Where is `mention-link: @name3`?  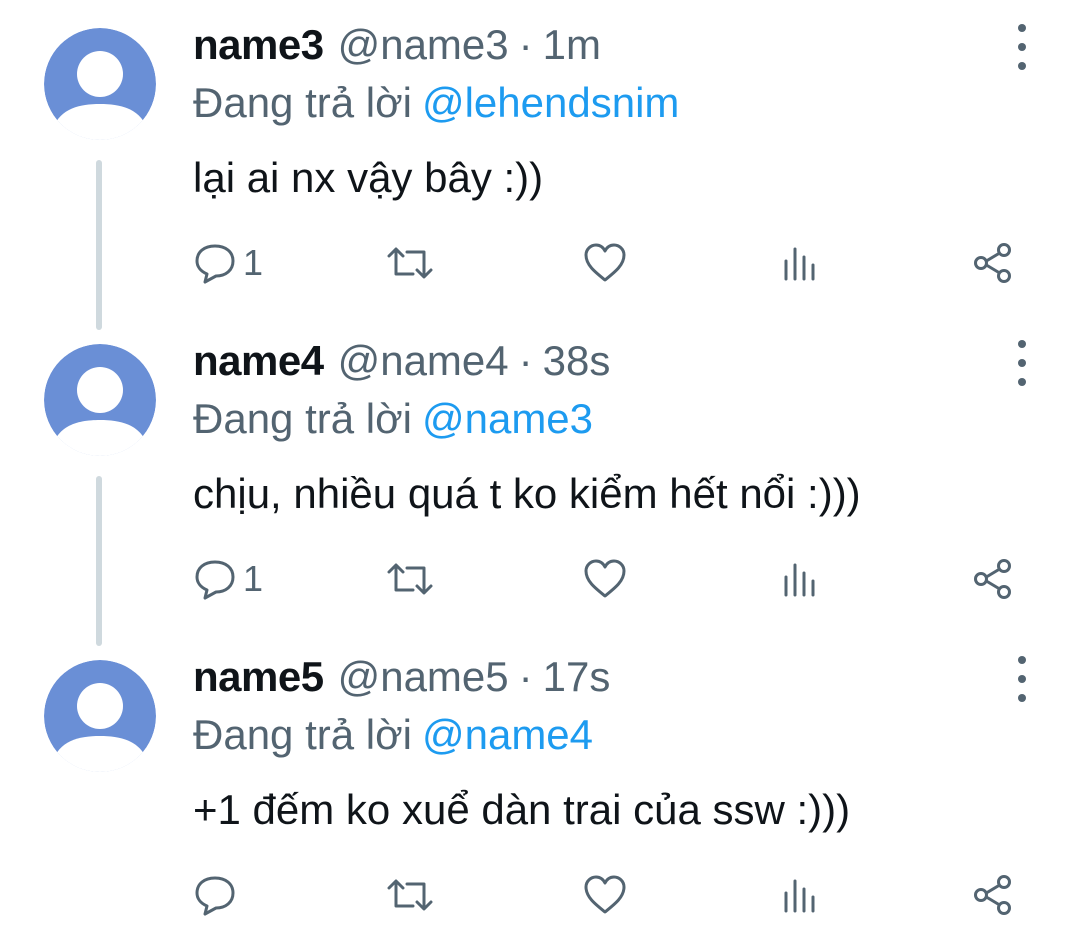 mention-link: @name3 is located at coordinates (507, 418).